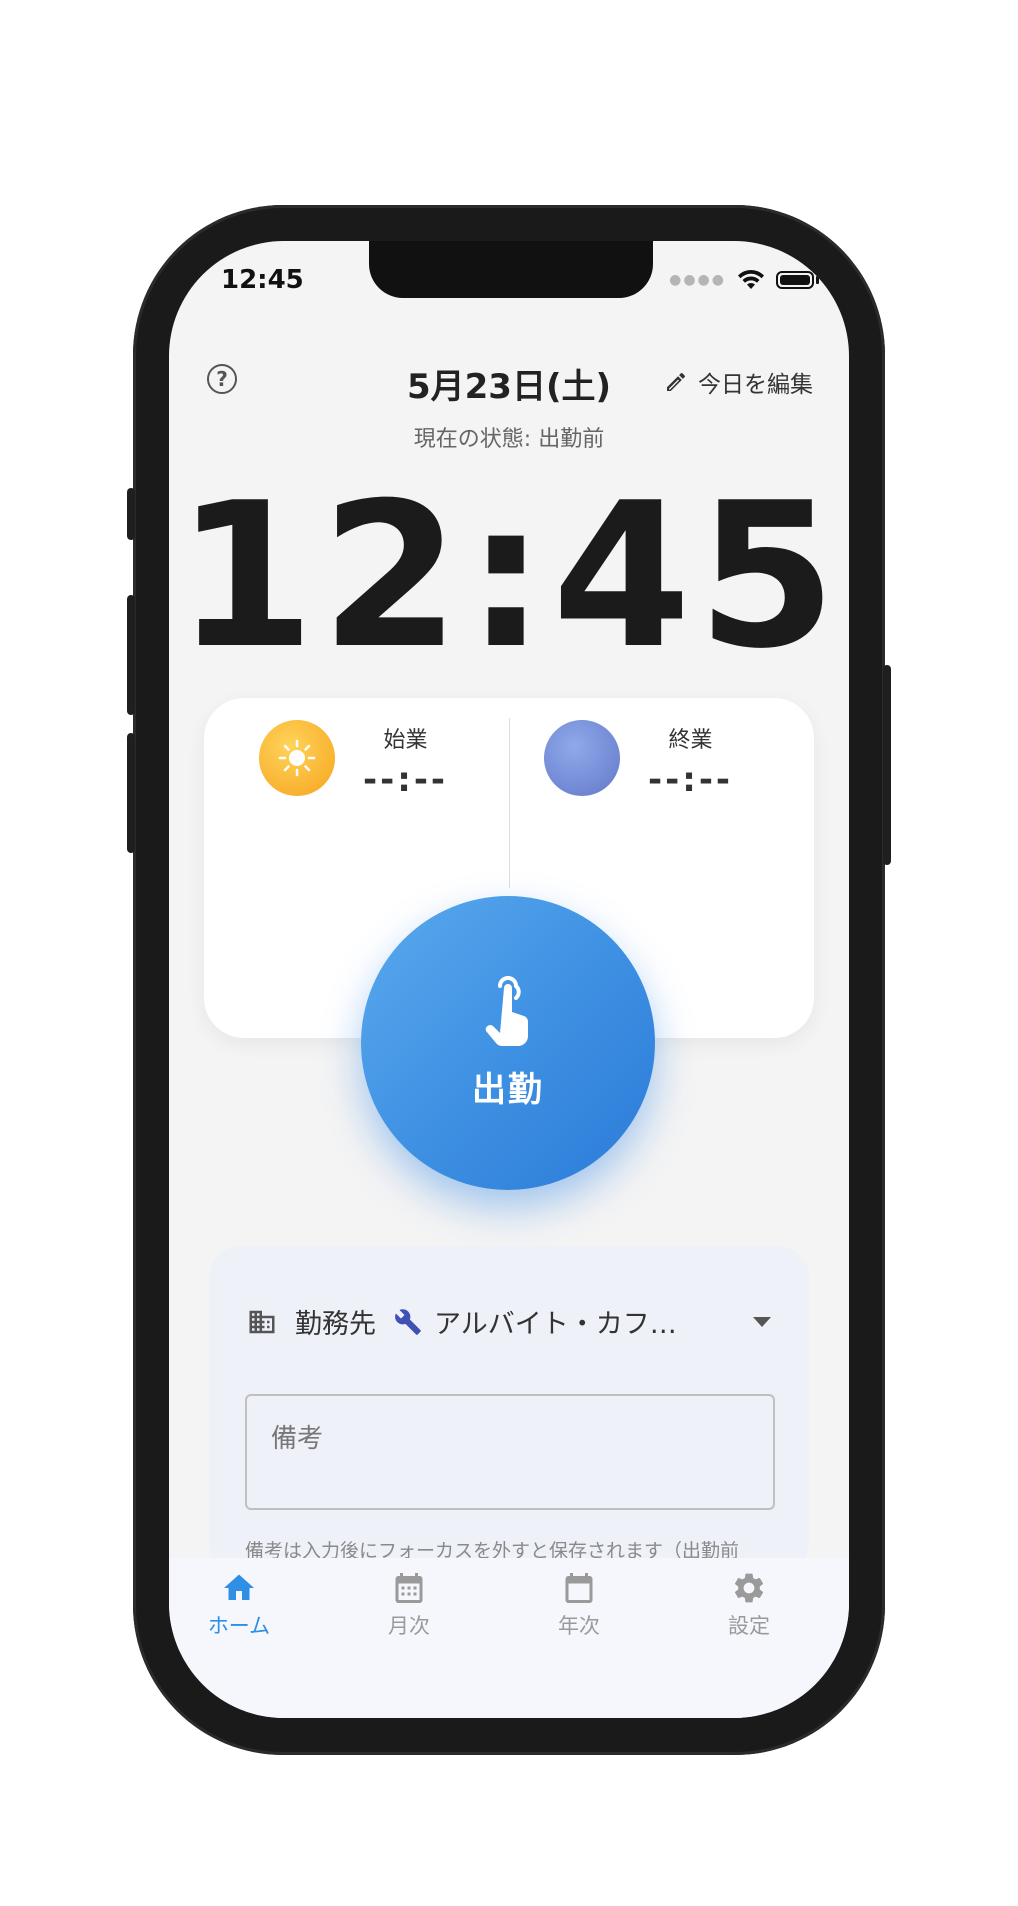 This screenshot has width=1018, height=1906. I want to click on card-divider, so click(509, 803).